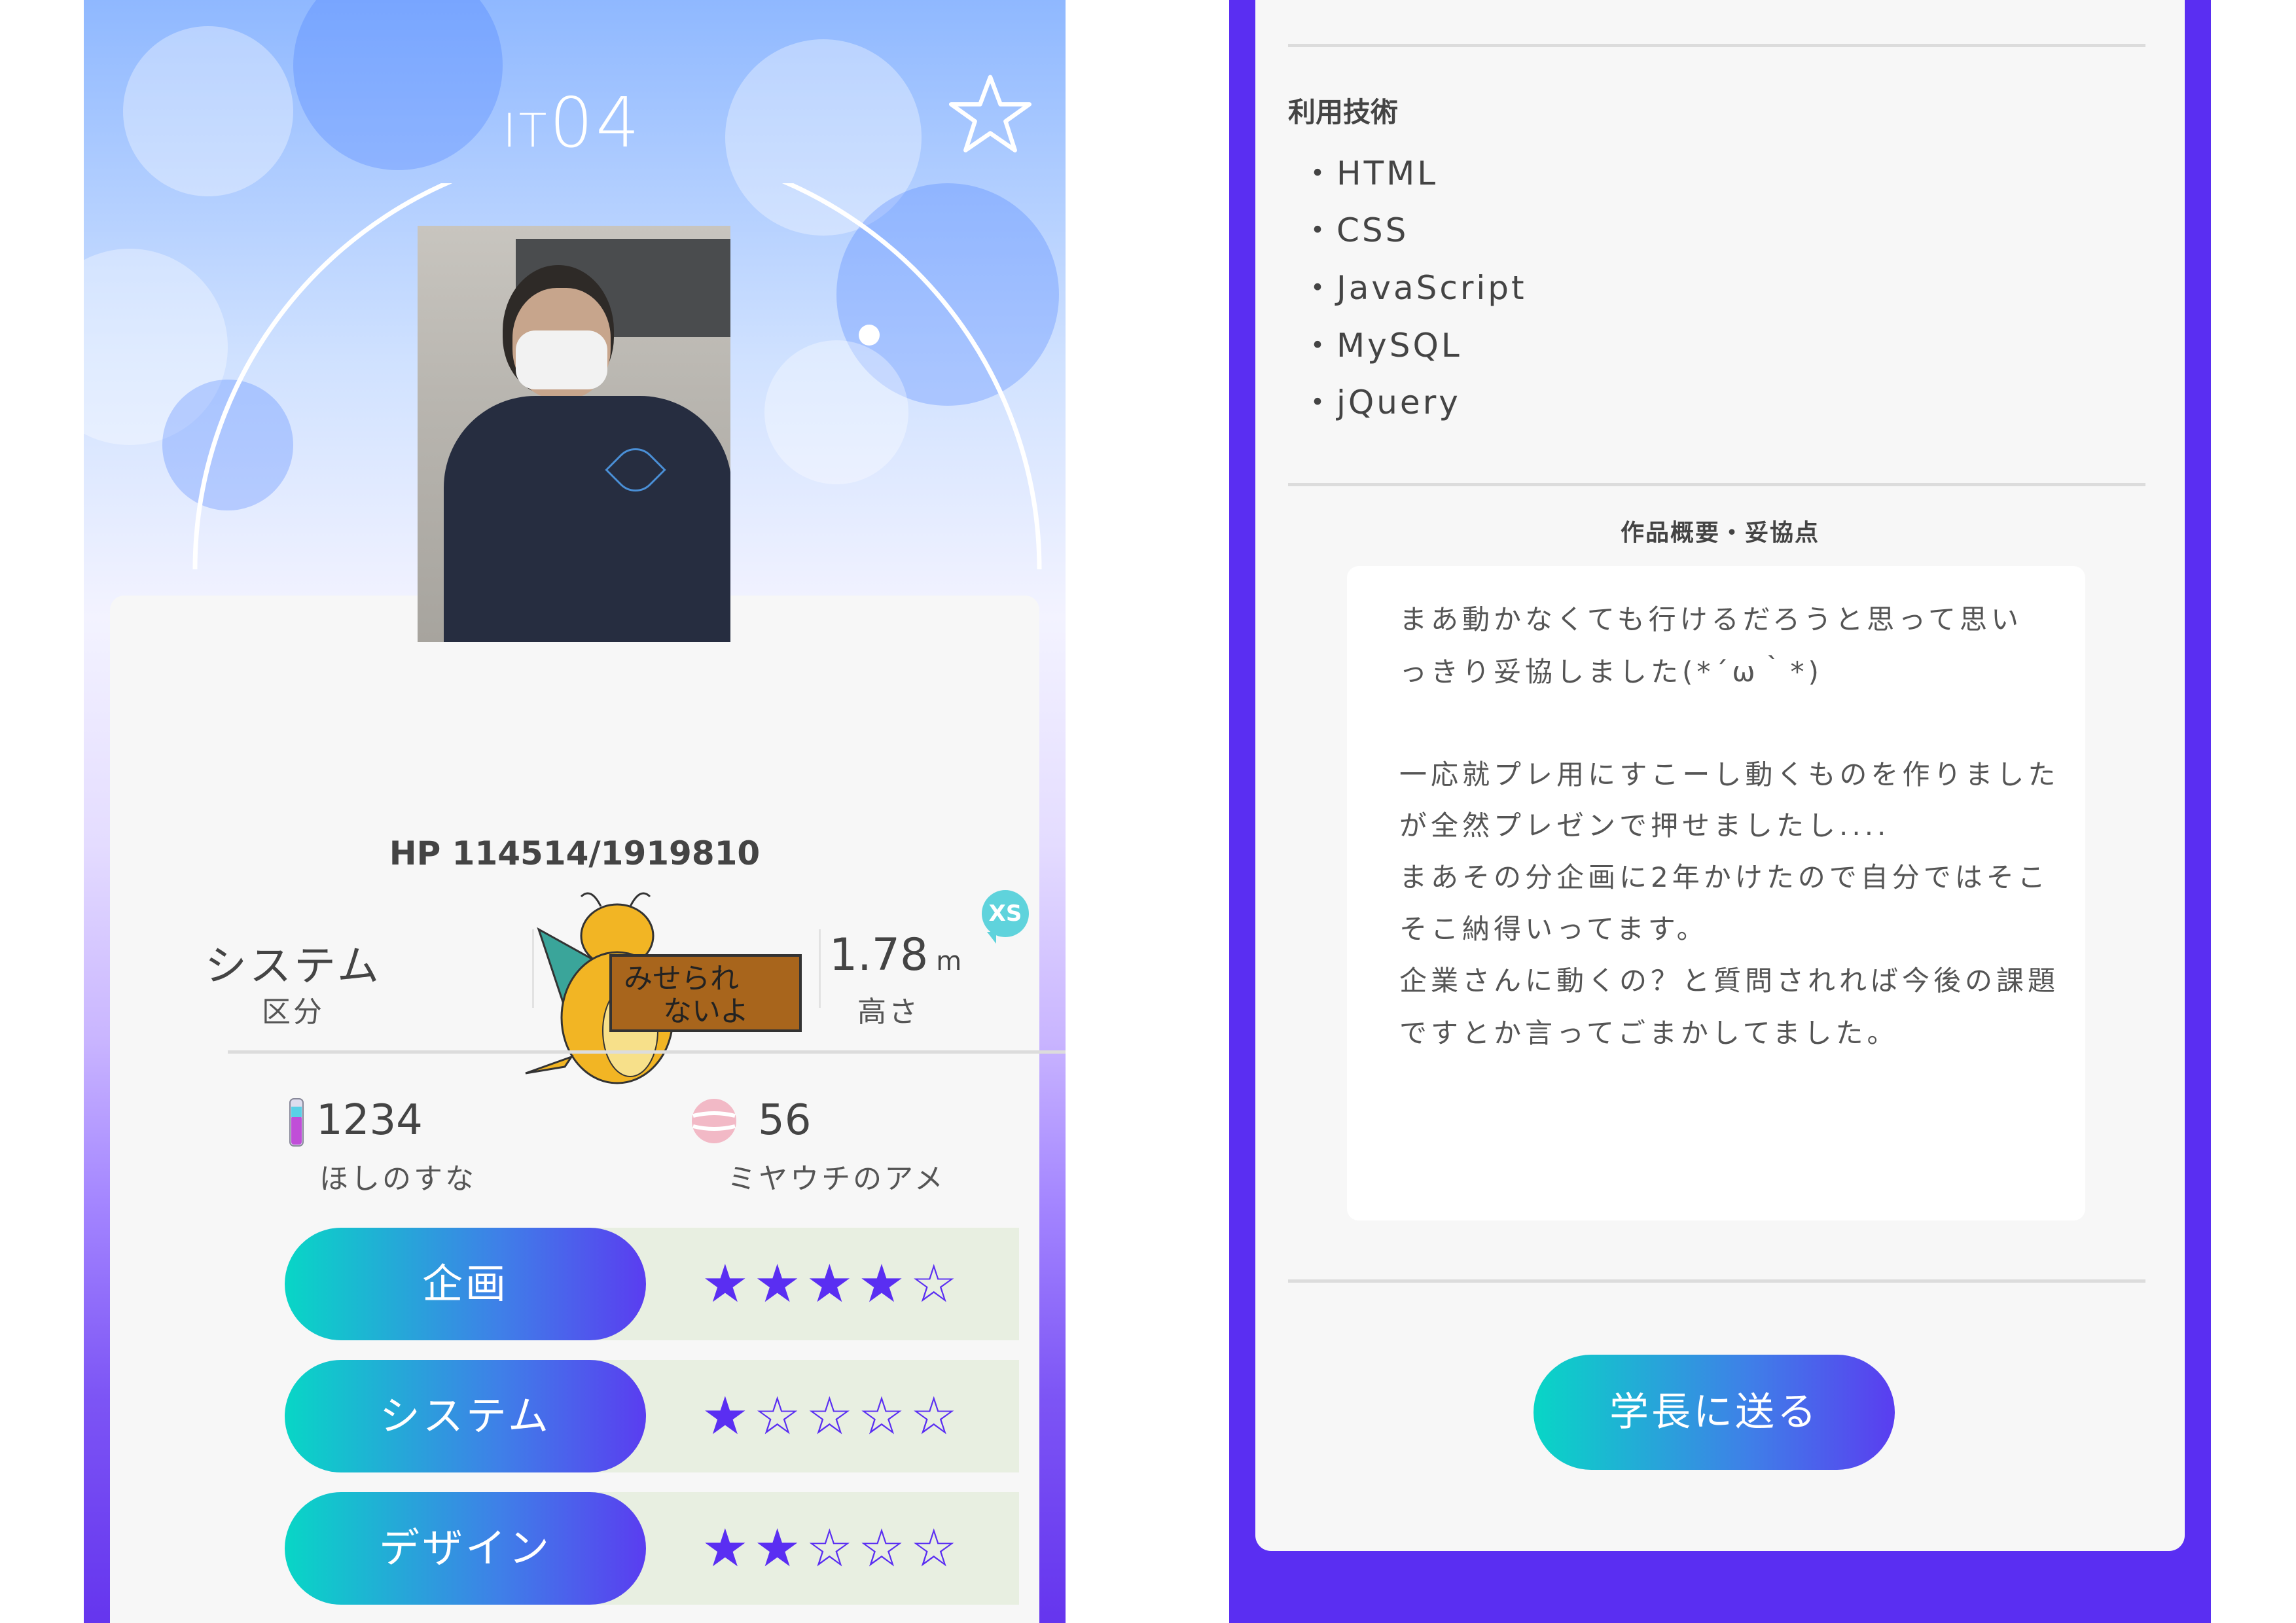 This screenshot has width=2296, height=1623. Describe the element at coordinates (949, 961) in the screenshot. I see `height-unit: m` at that location.